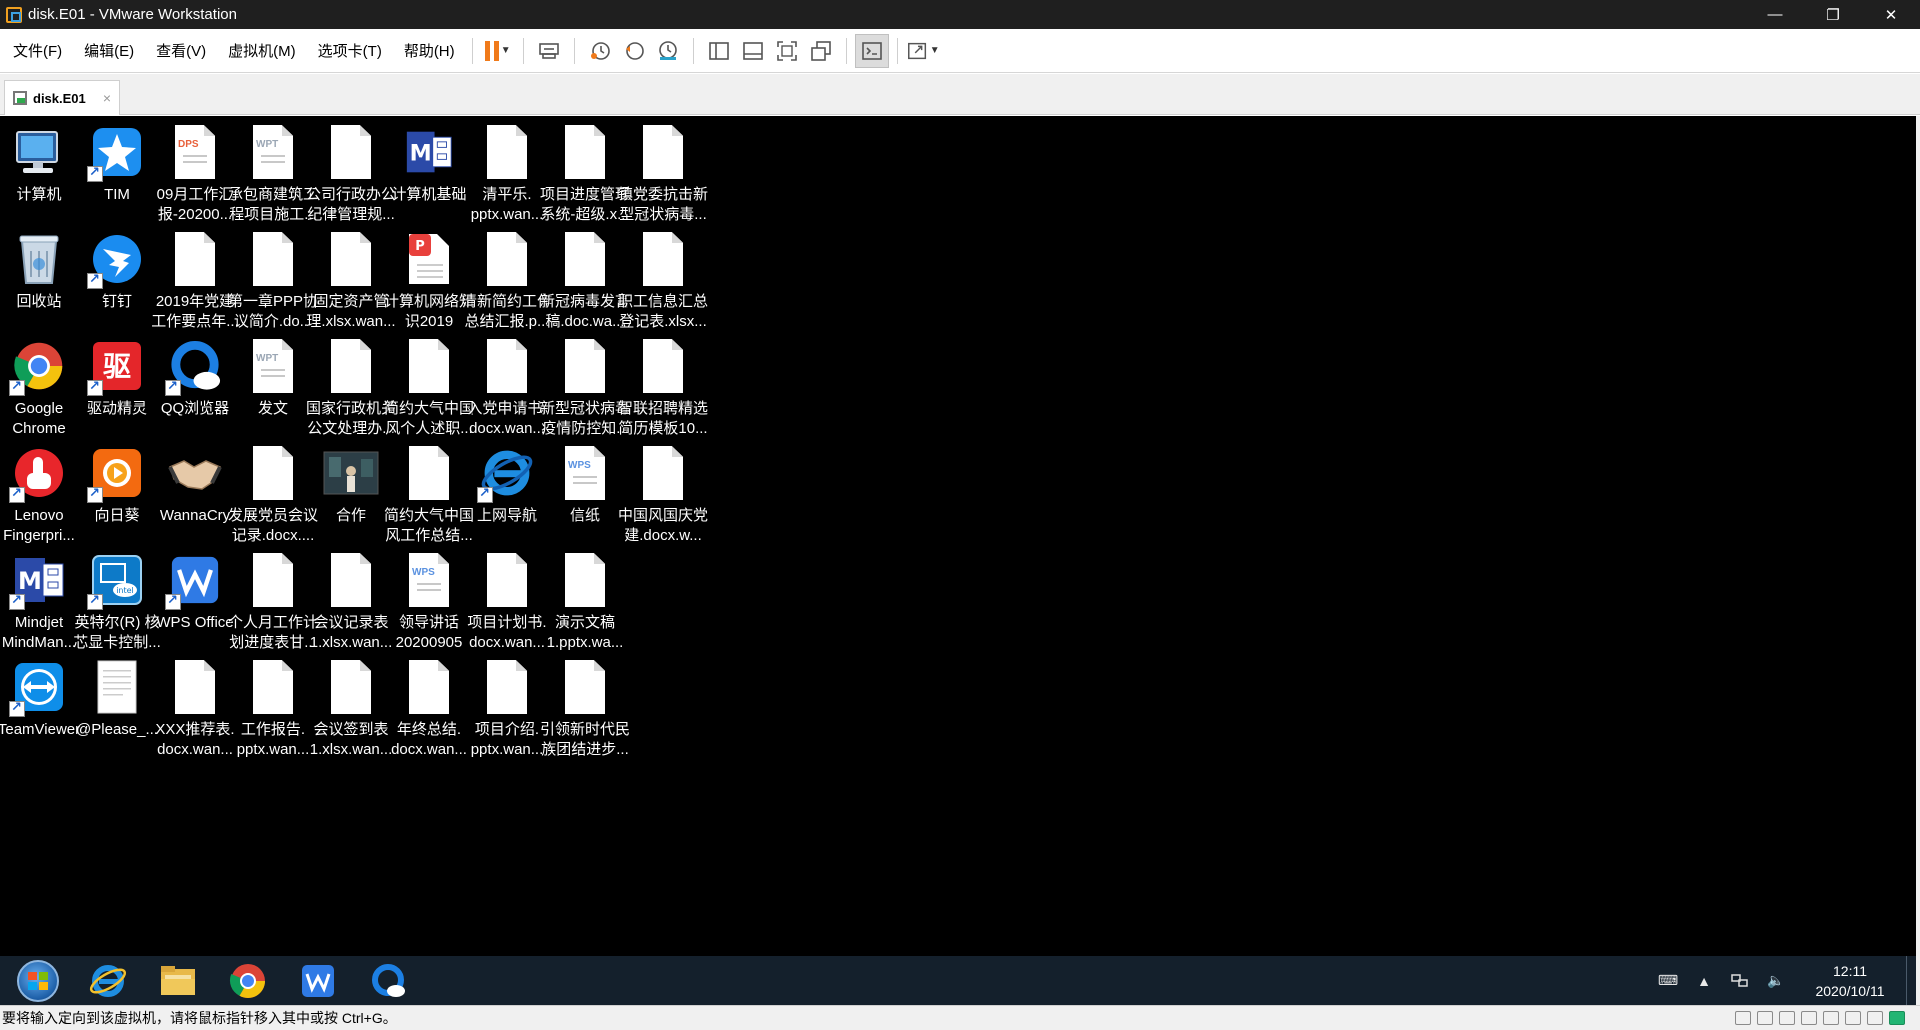  What do you see at coordinates (14, 14) in the screenshot?
I see `vmware-app-icon` at bounding box center [14, 14].